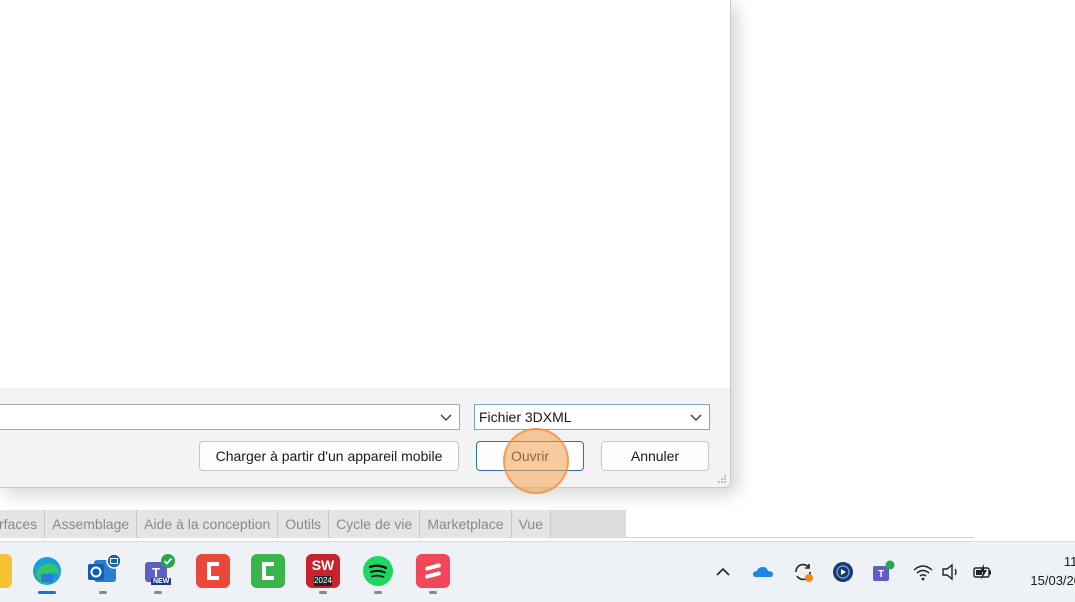  What do you see at coordinates (1069, 561) in the screenshot?
I see `clock-time: 11:` at bounding box center [1069, 561].